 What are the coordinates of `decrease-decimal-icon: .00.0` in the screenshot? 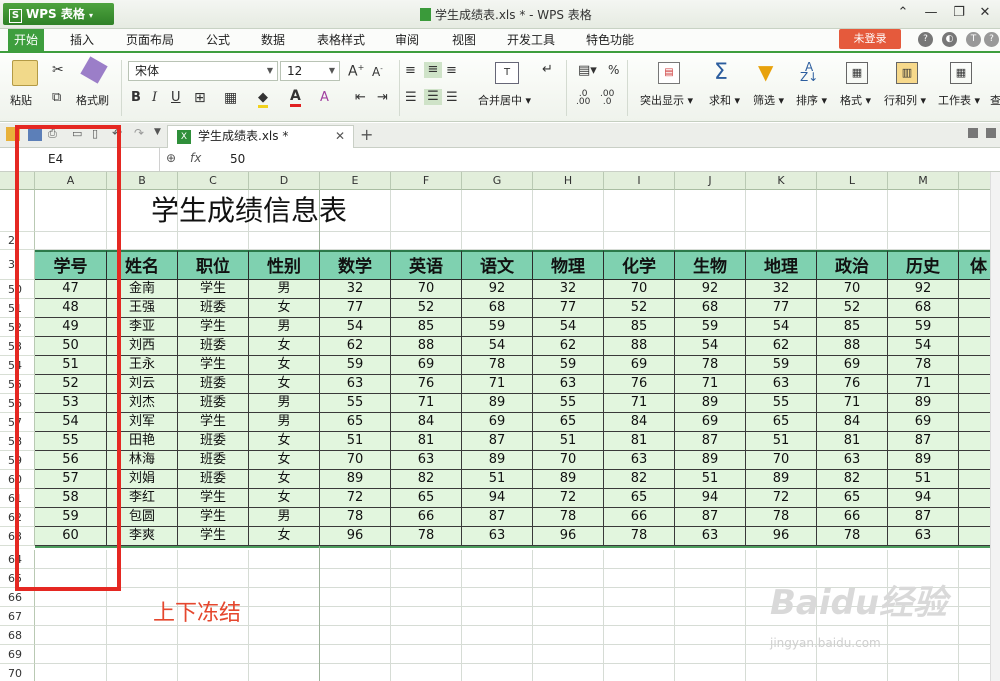 It's located at (607, 98).